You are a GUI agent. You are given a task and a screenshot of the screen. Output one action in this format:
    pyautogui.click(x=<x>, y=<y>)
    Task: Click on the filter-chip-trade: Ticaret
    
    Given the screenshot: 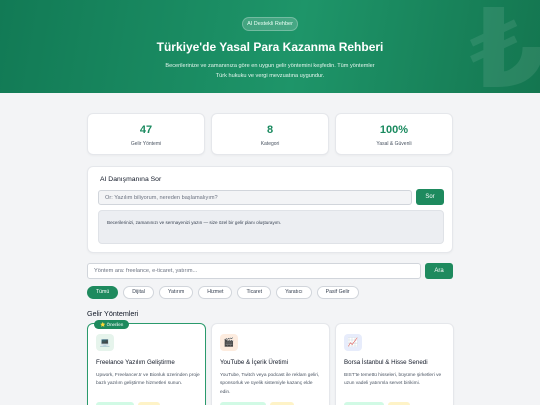 What is the action you would take?
    pyautogui.click(x=254, y=292)
    